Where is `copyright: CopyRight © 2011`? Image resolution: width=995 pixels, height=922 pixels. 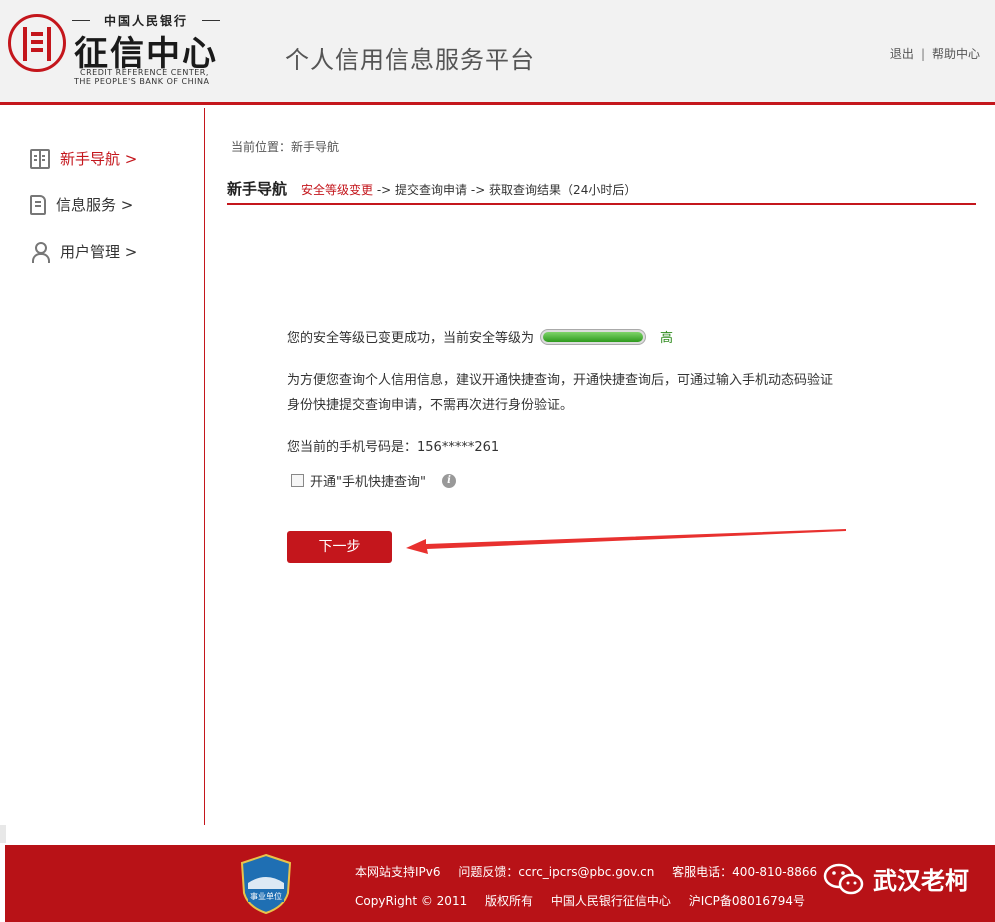
copyright: CopyRight © 2011 is located at coordinates (411, 901).